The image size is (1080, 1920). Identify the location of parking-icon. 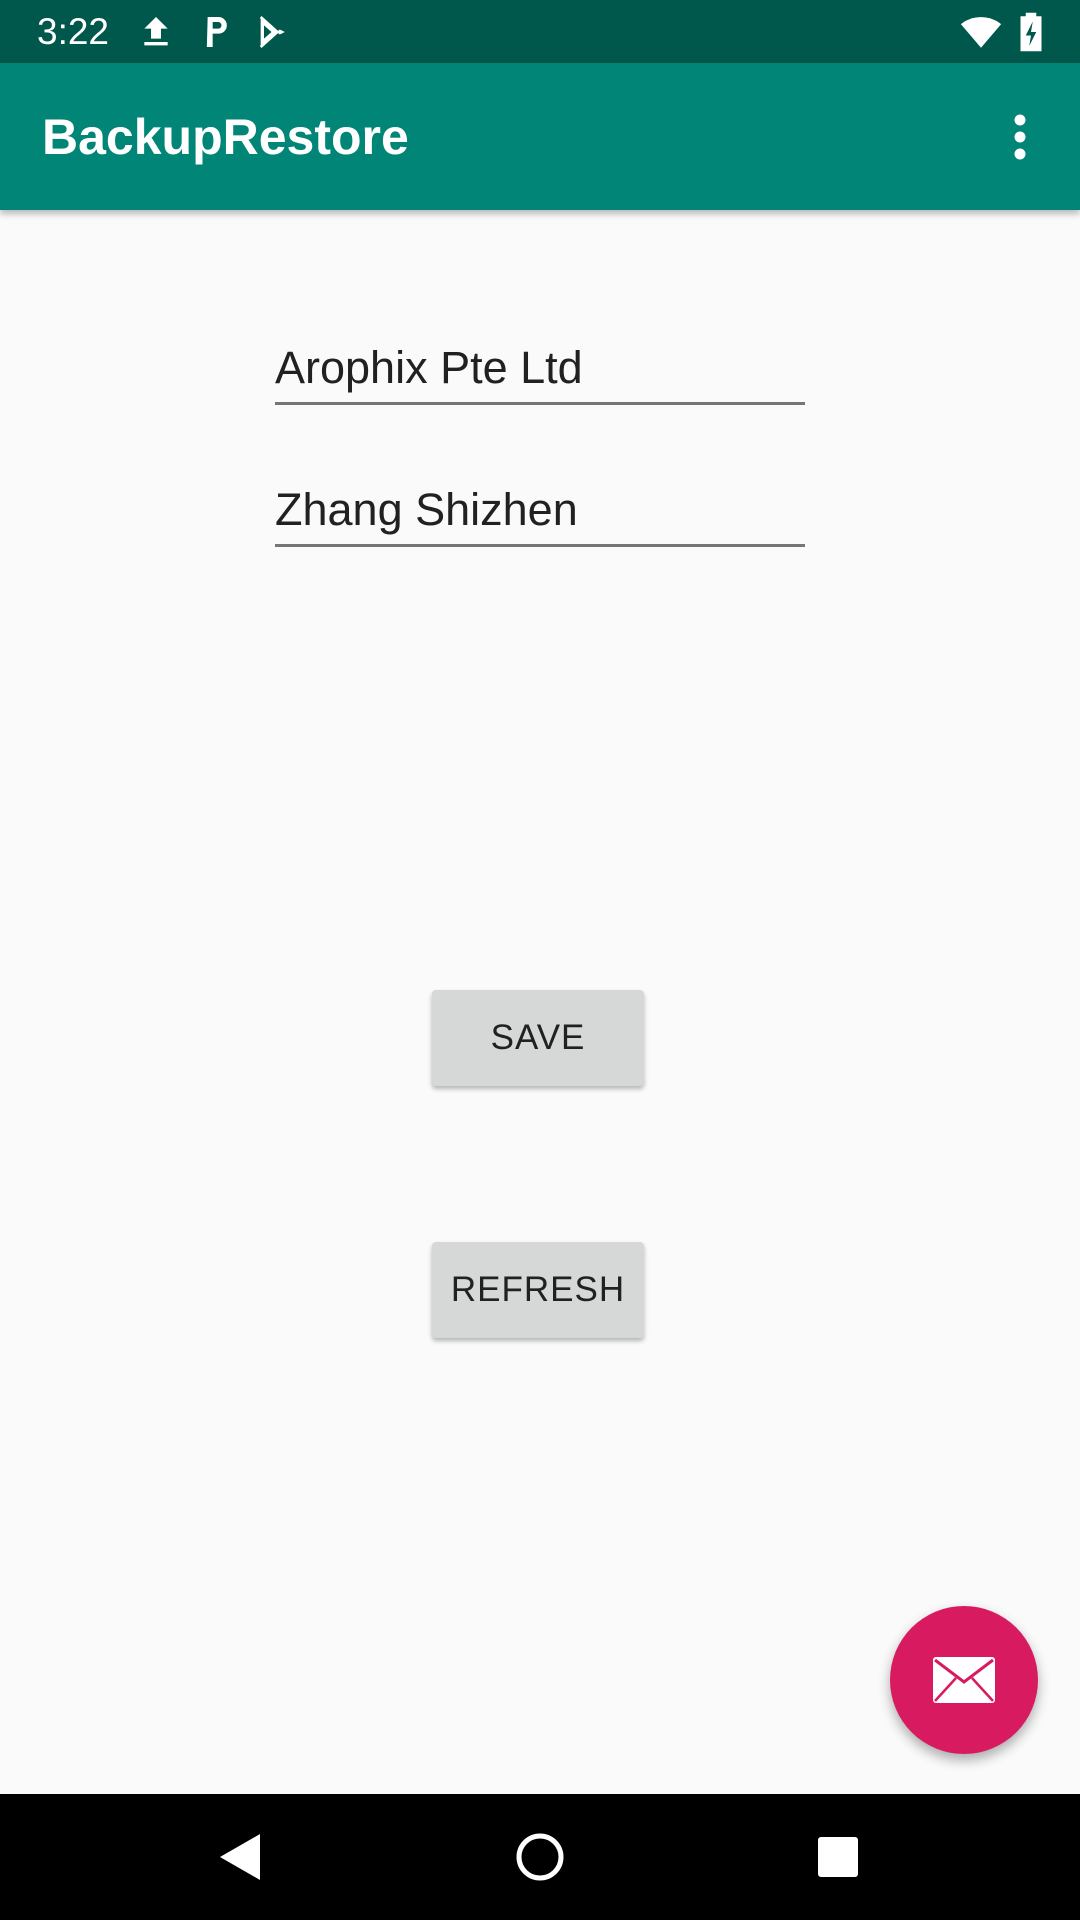
(216, 32).